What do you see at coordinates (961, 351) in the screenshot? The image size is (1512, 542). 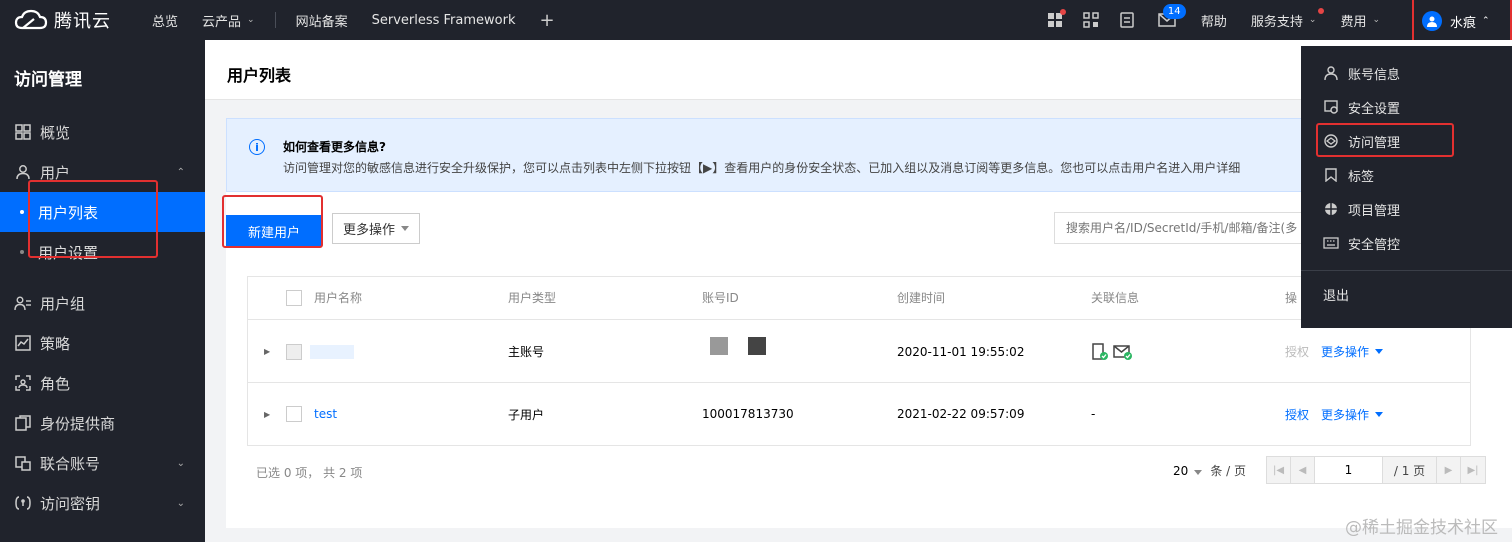 I see `created-time-cell: 2020-11-01 19:55:02` at bounding box center [961, 351].